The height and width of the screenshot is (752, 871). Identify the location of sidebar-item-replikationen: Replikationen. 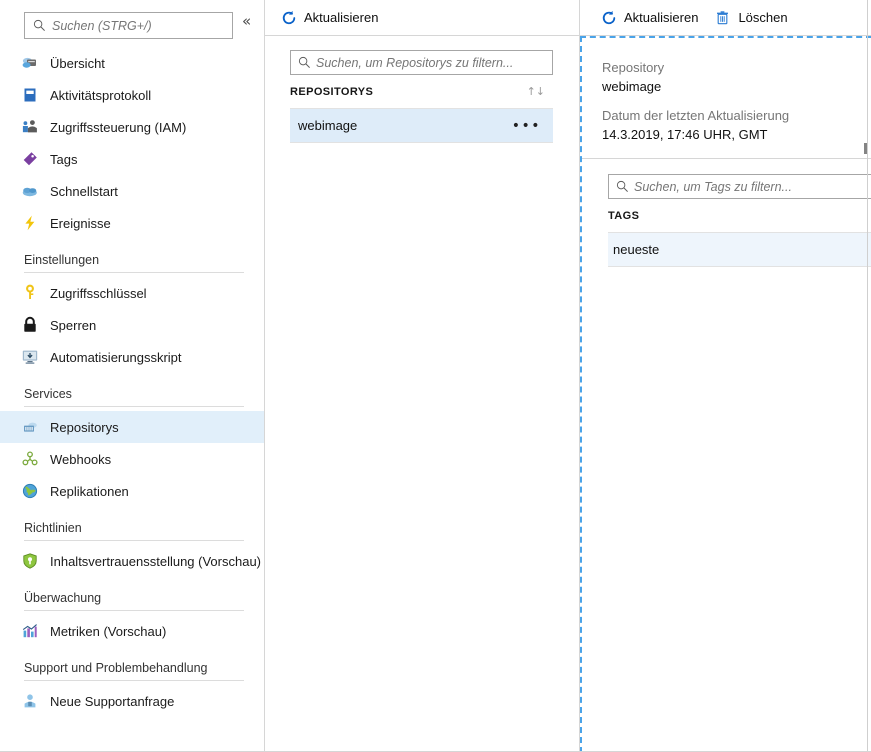
(132, 491).